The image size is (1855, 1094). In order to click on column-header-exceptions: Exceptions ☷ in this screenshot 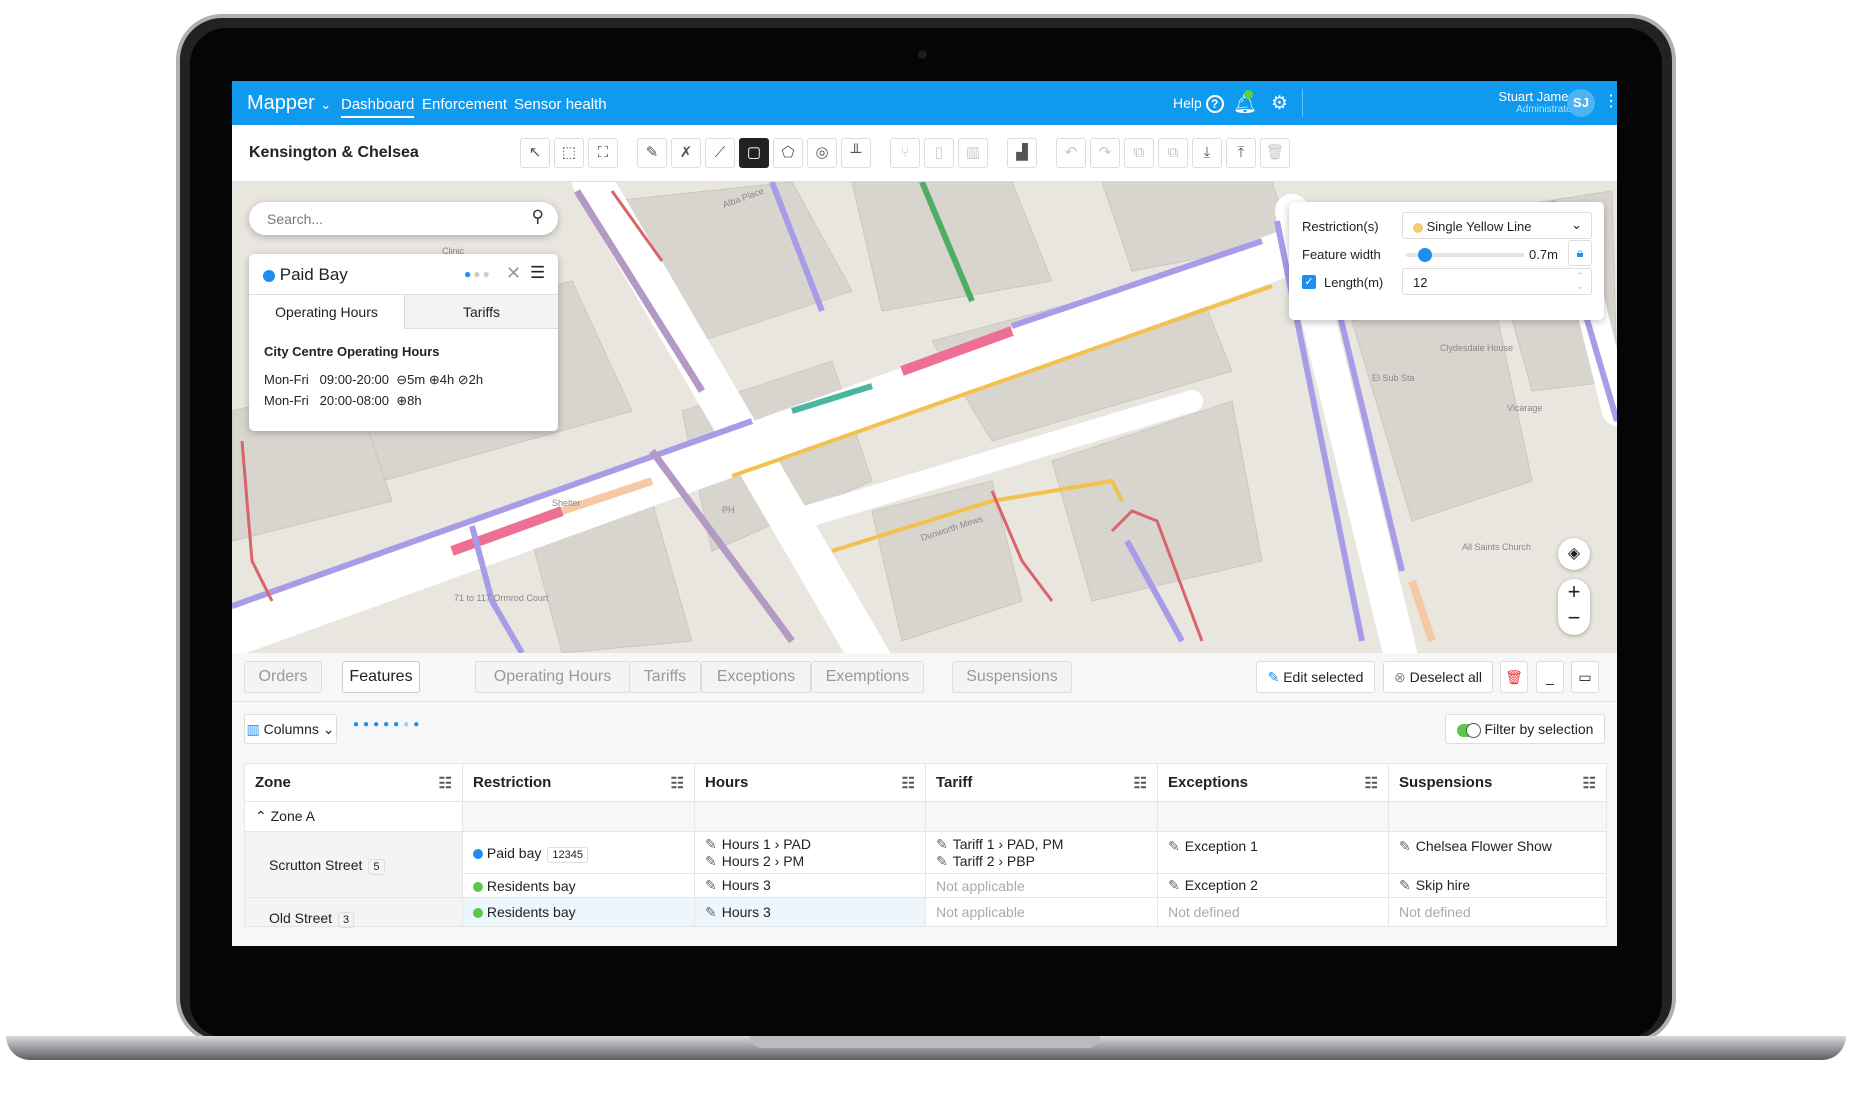, I will do `click(1273, 782)`.